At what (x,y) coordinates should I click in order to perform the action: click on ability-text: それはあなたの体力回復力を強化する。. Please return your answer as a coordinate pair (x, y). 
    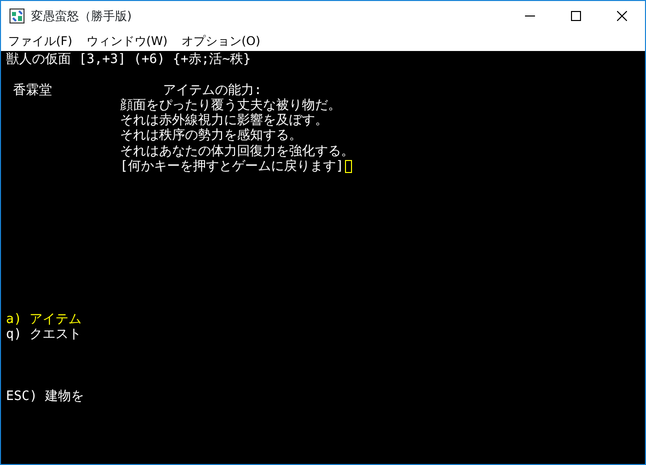
    Looking at the image, I should click on (237, 151).